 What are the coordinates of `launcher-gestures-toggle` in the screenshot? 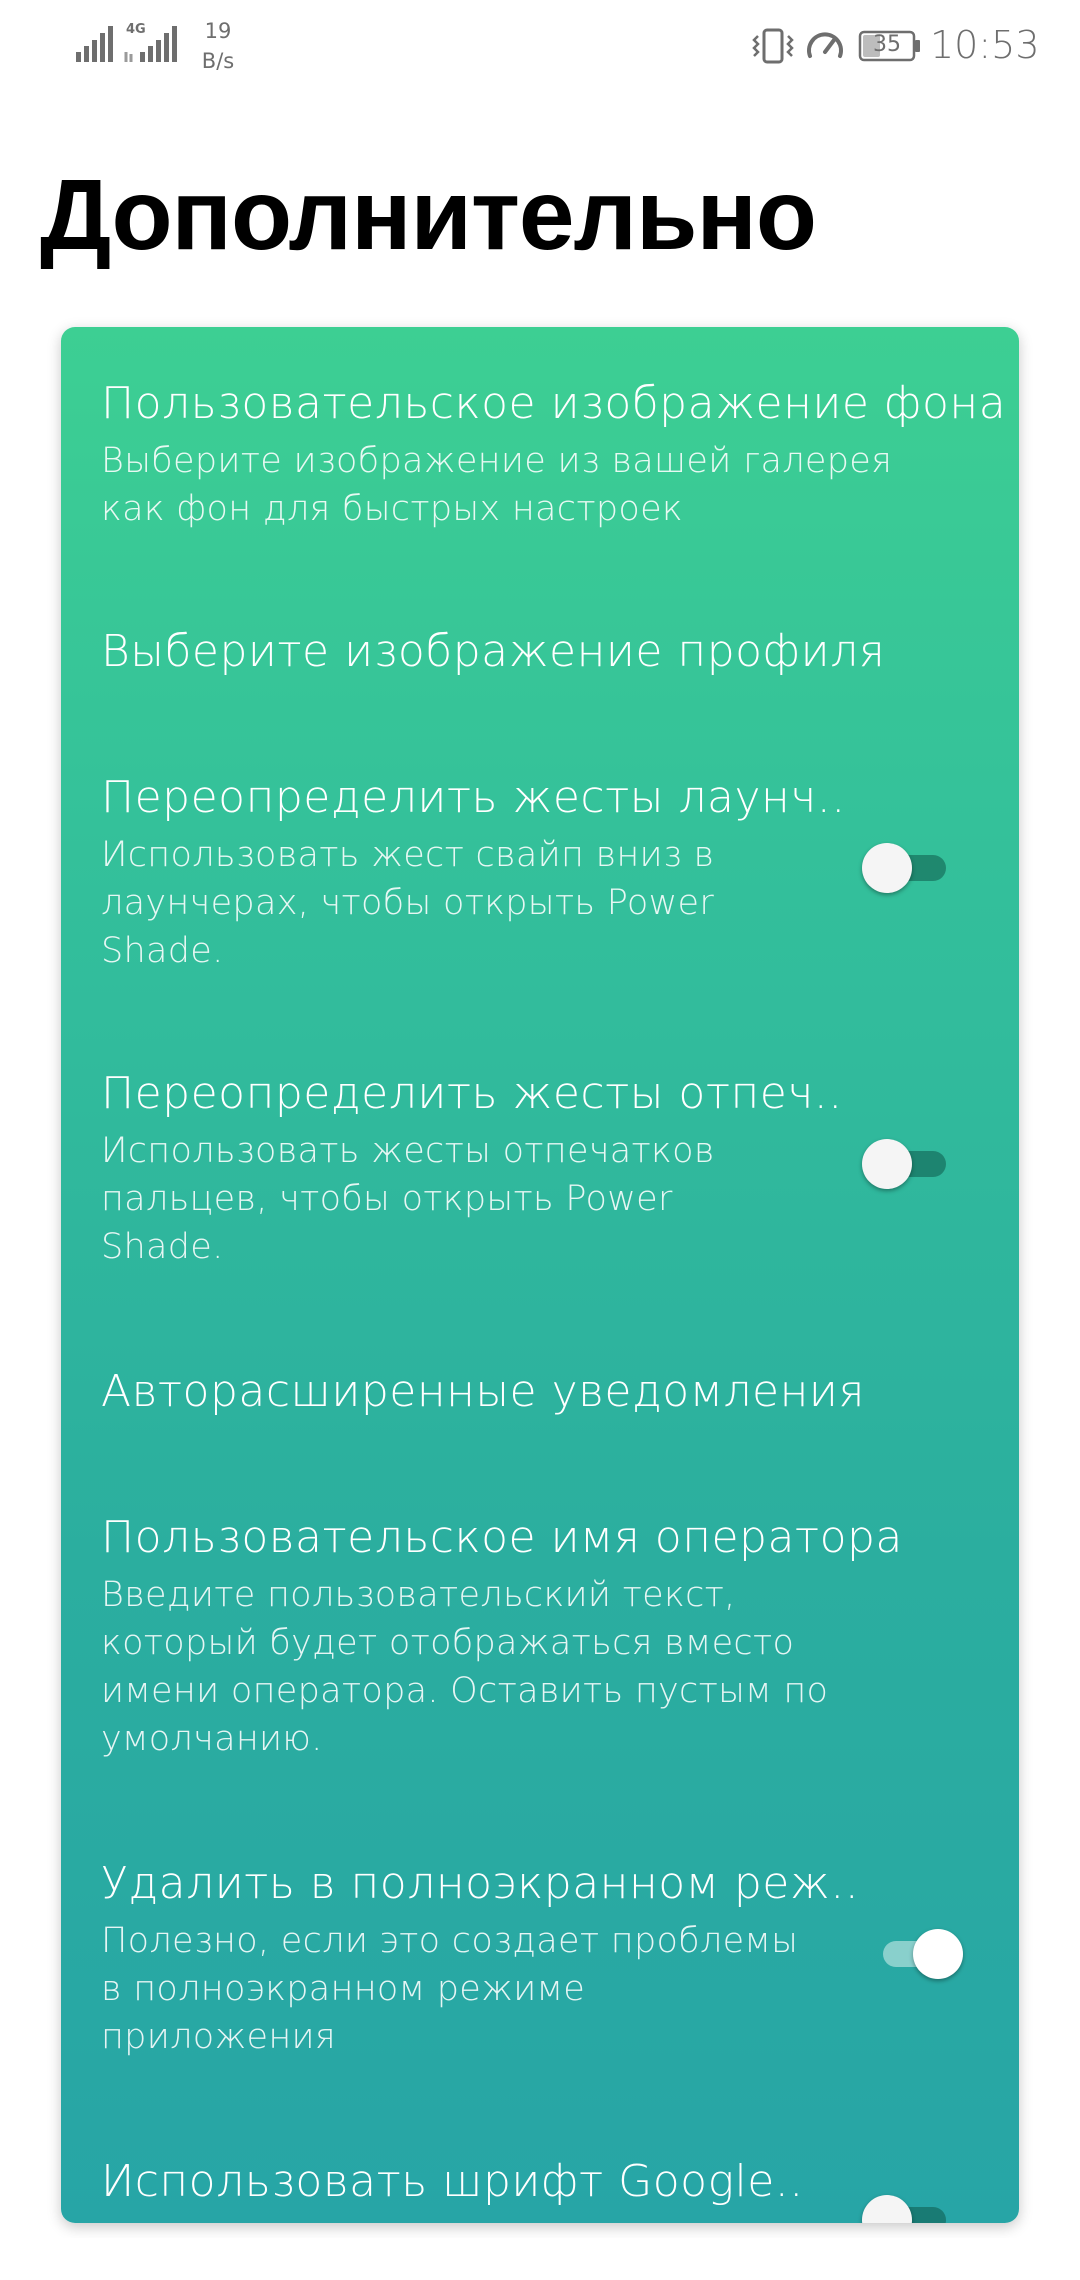 It's located at (908, 868).